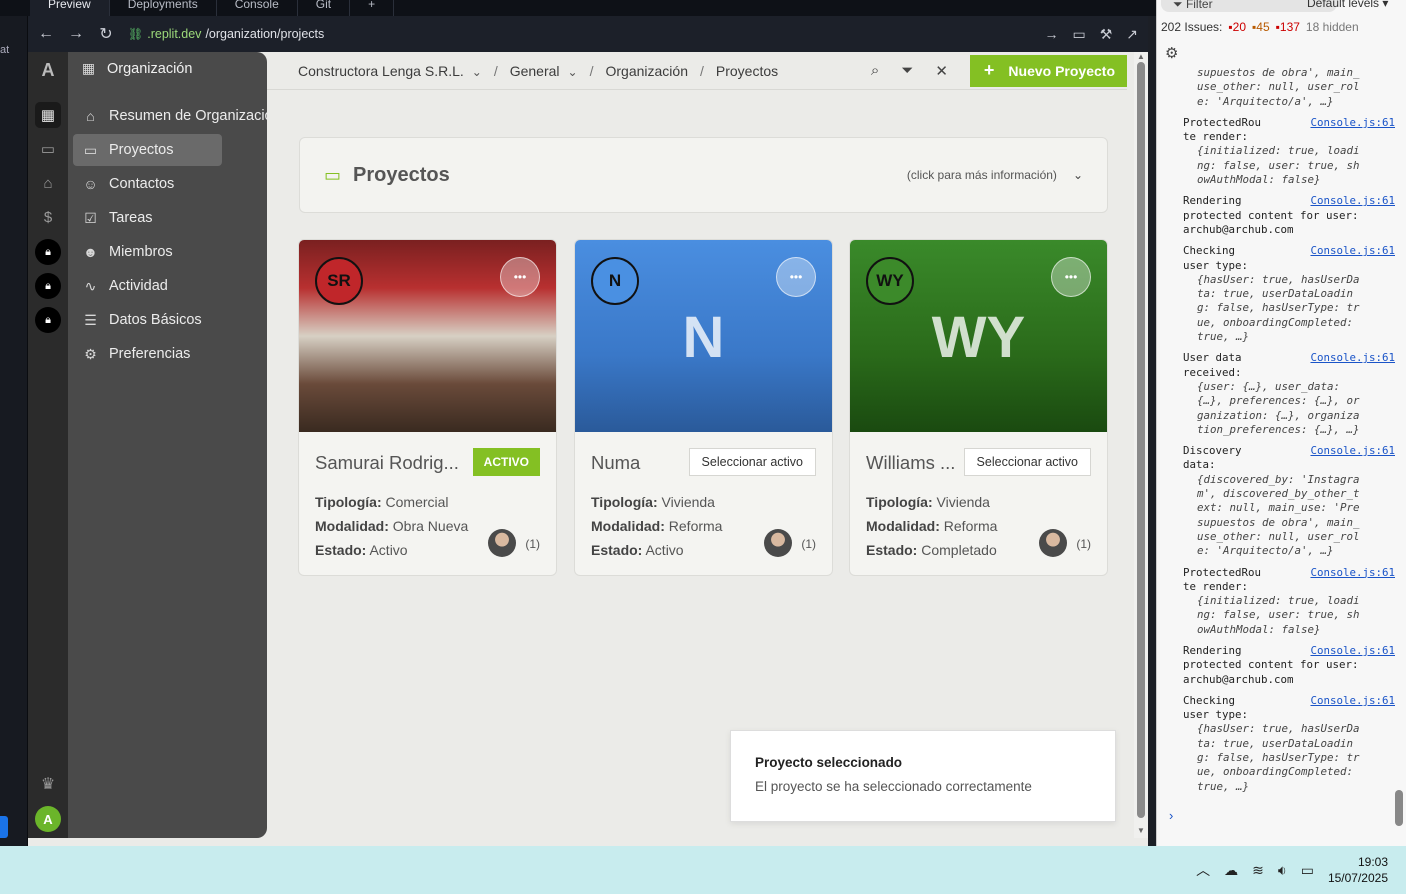  Describe the element at coordinates (257, 8) in the screenshot. I see `ide-tab-console: Console` at that location.